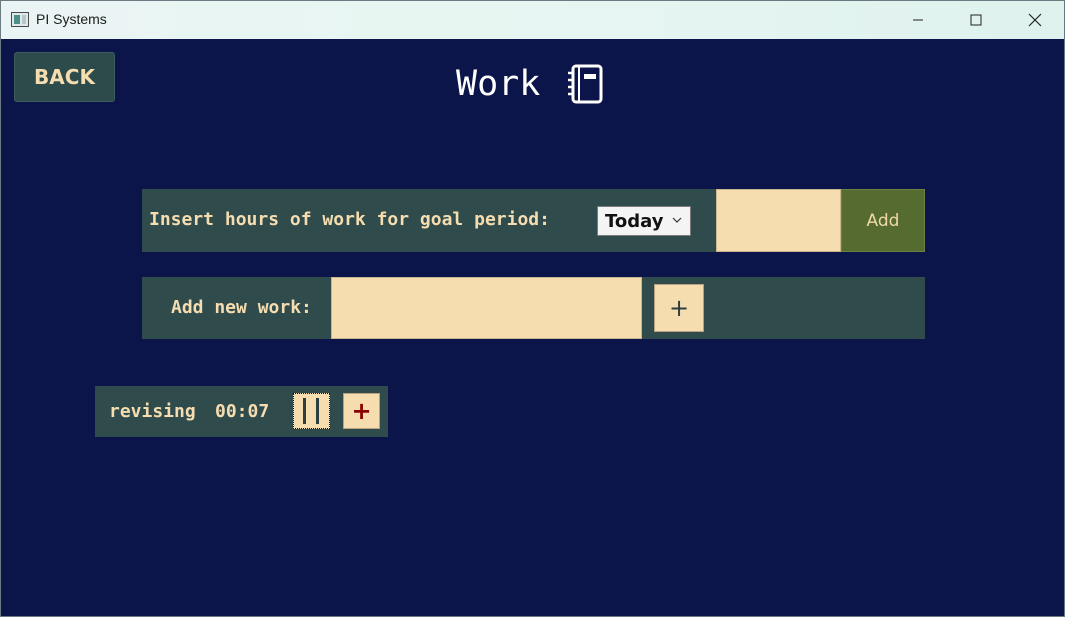 The height and width of the screenshot is (617, 1065). What do you see at coordinates (71, 19) in the screenshot?
I see `window-title: PI Systems` at bounding box center [71, 19].